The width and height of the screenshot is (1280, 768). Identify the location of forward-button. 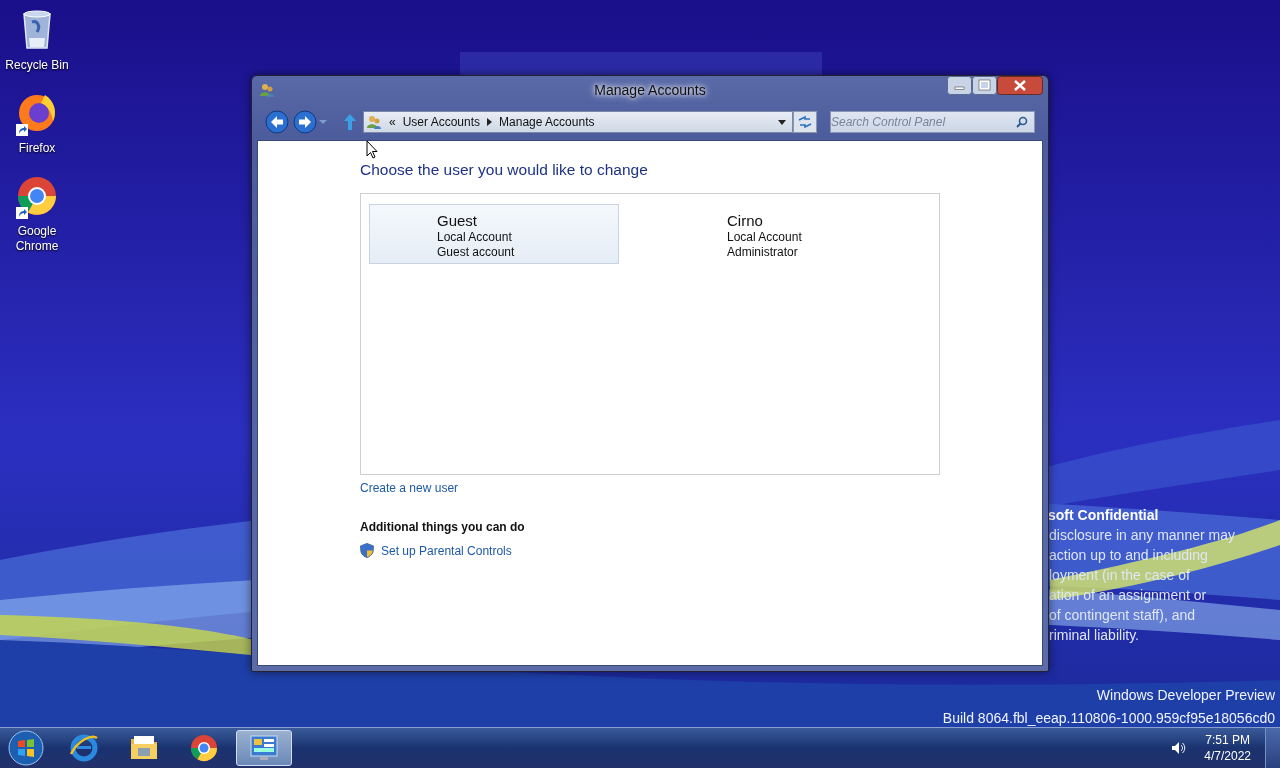
(305, 122).